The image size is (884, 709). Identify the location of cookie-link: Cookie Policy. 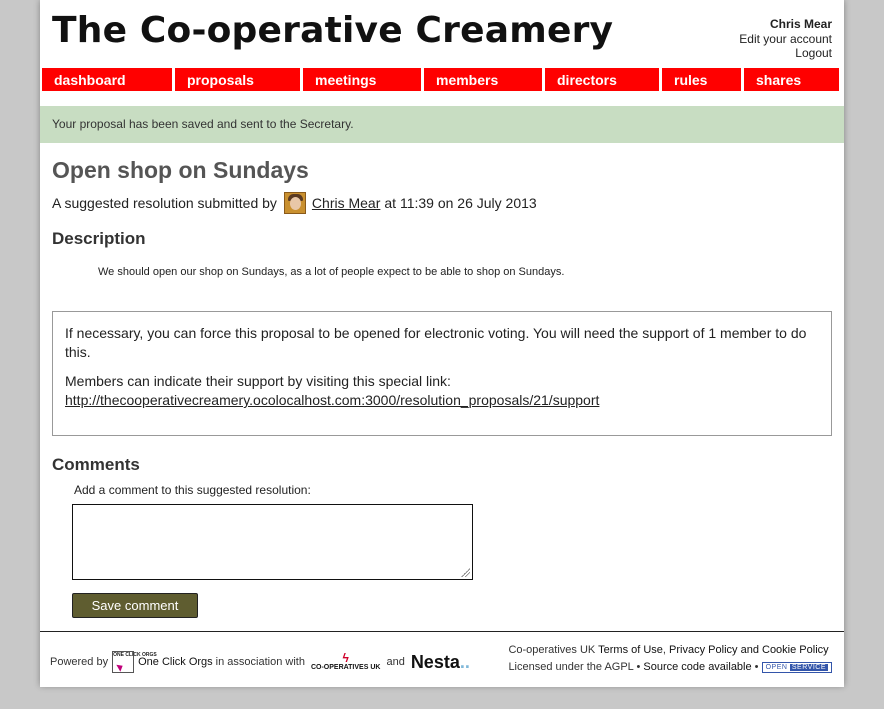
(795, 650).